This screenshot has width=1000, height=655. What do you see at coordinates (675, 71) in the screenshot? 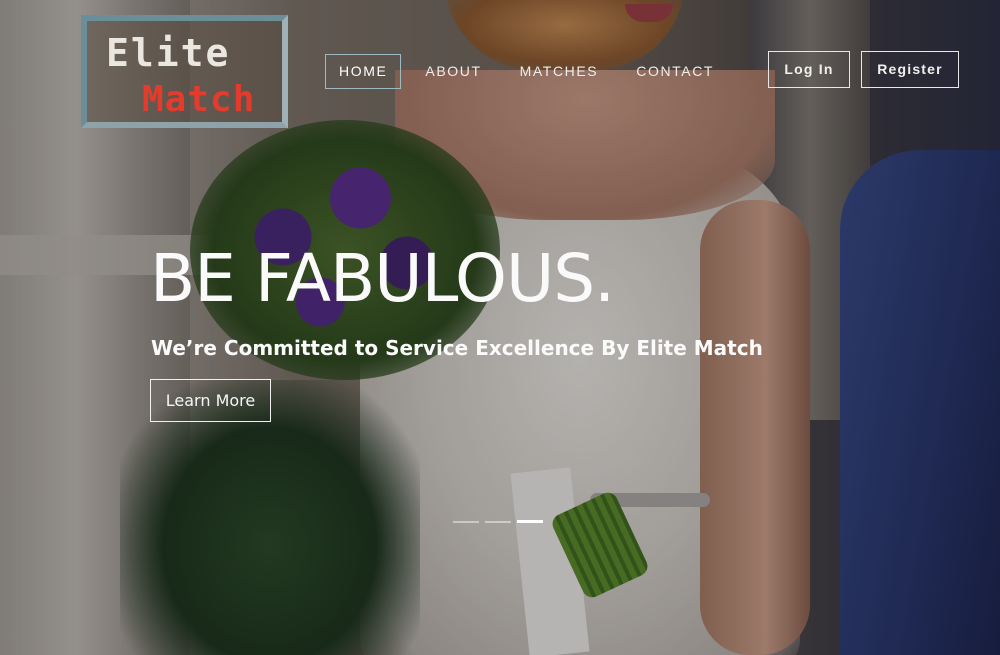
I see `nav-item-contact: CONTACT` at bounding box center [675, 71].